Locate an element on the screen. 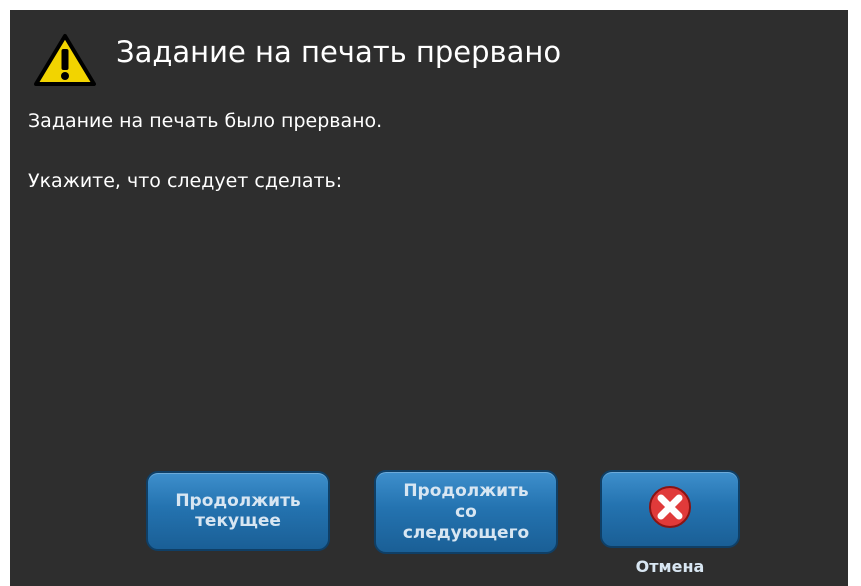  warning-icon is located at coordinates (65, 60).